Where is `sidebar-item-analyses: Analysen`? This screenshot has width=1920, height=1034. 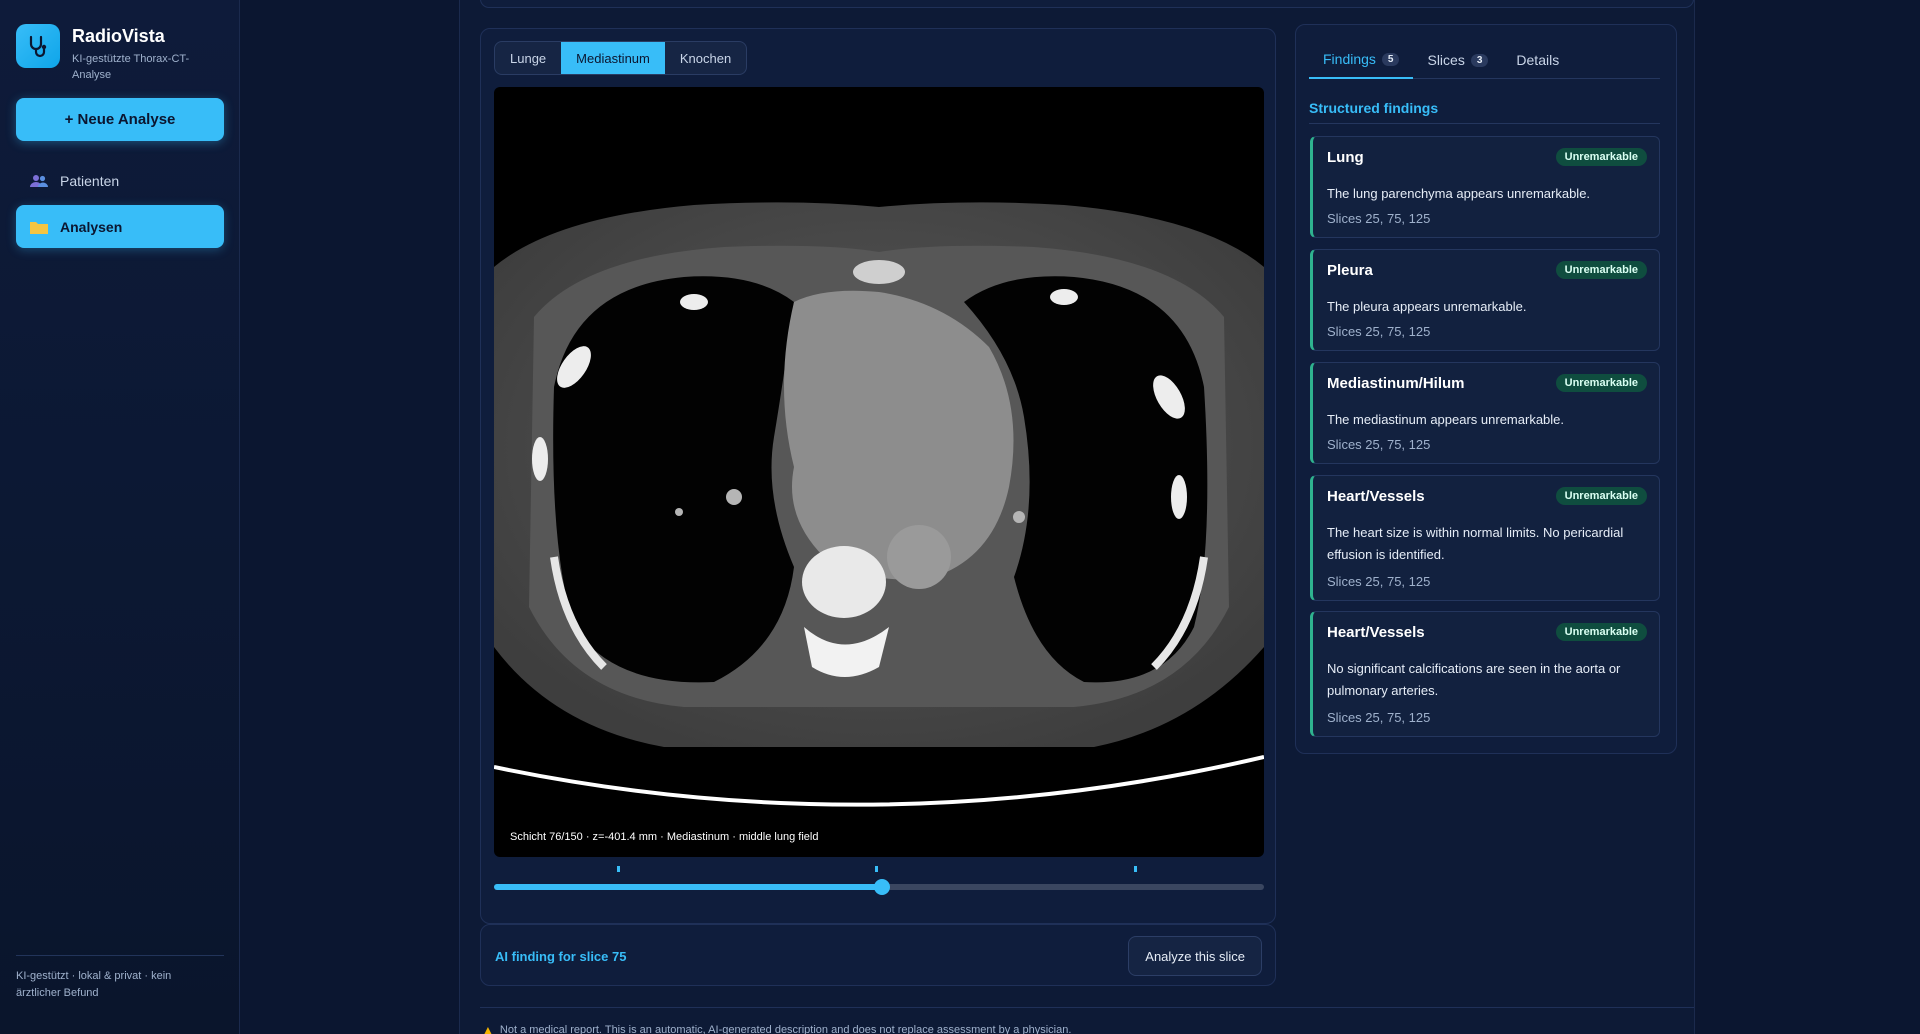
sidebar-item-analyses: Analysen is located at coordinates (120, 226).